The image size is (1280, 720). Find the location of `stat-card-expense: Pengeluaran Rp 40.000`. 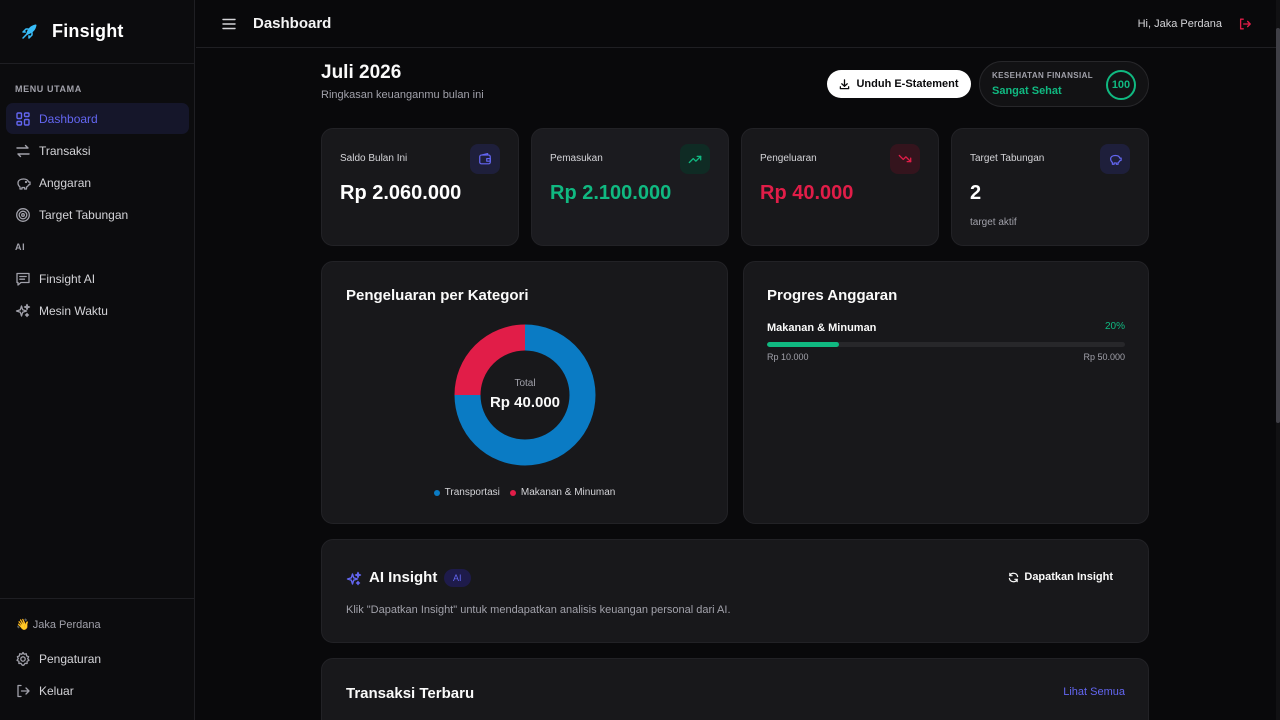

stat-card-expense: Pengeluaran Rp 40.000 is located at coordinates (840, 187).